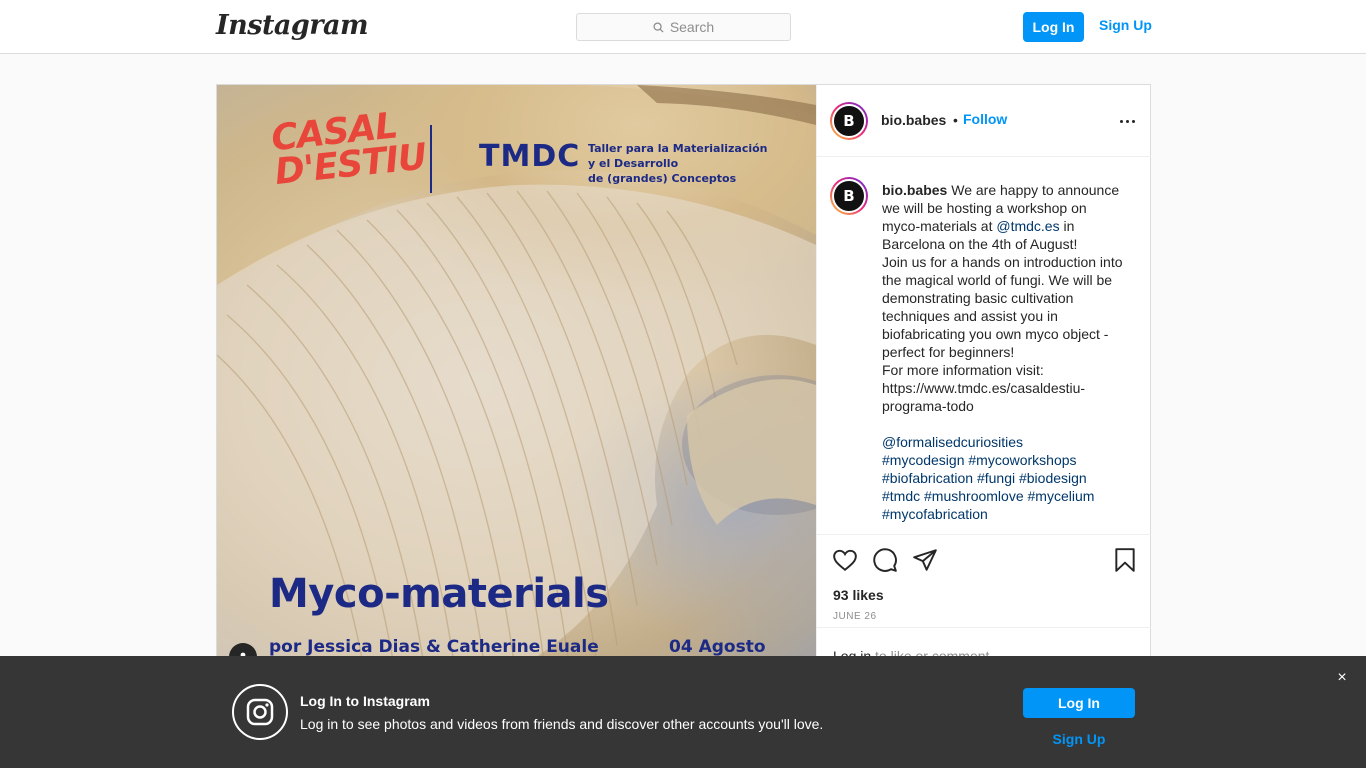  Describe the element at coordinates (1125, 25) in the screenshot. I see `signup-link: Sign Up` at that location.